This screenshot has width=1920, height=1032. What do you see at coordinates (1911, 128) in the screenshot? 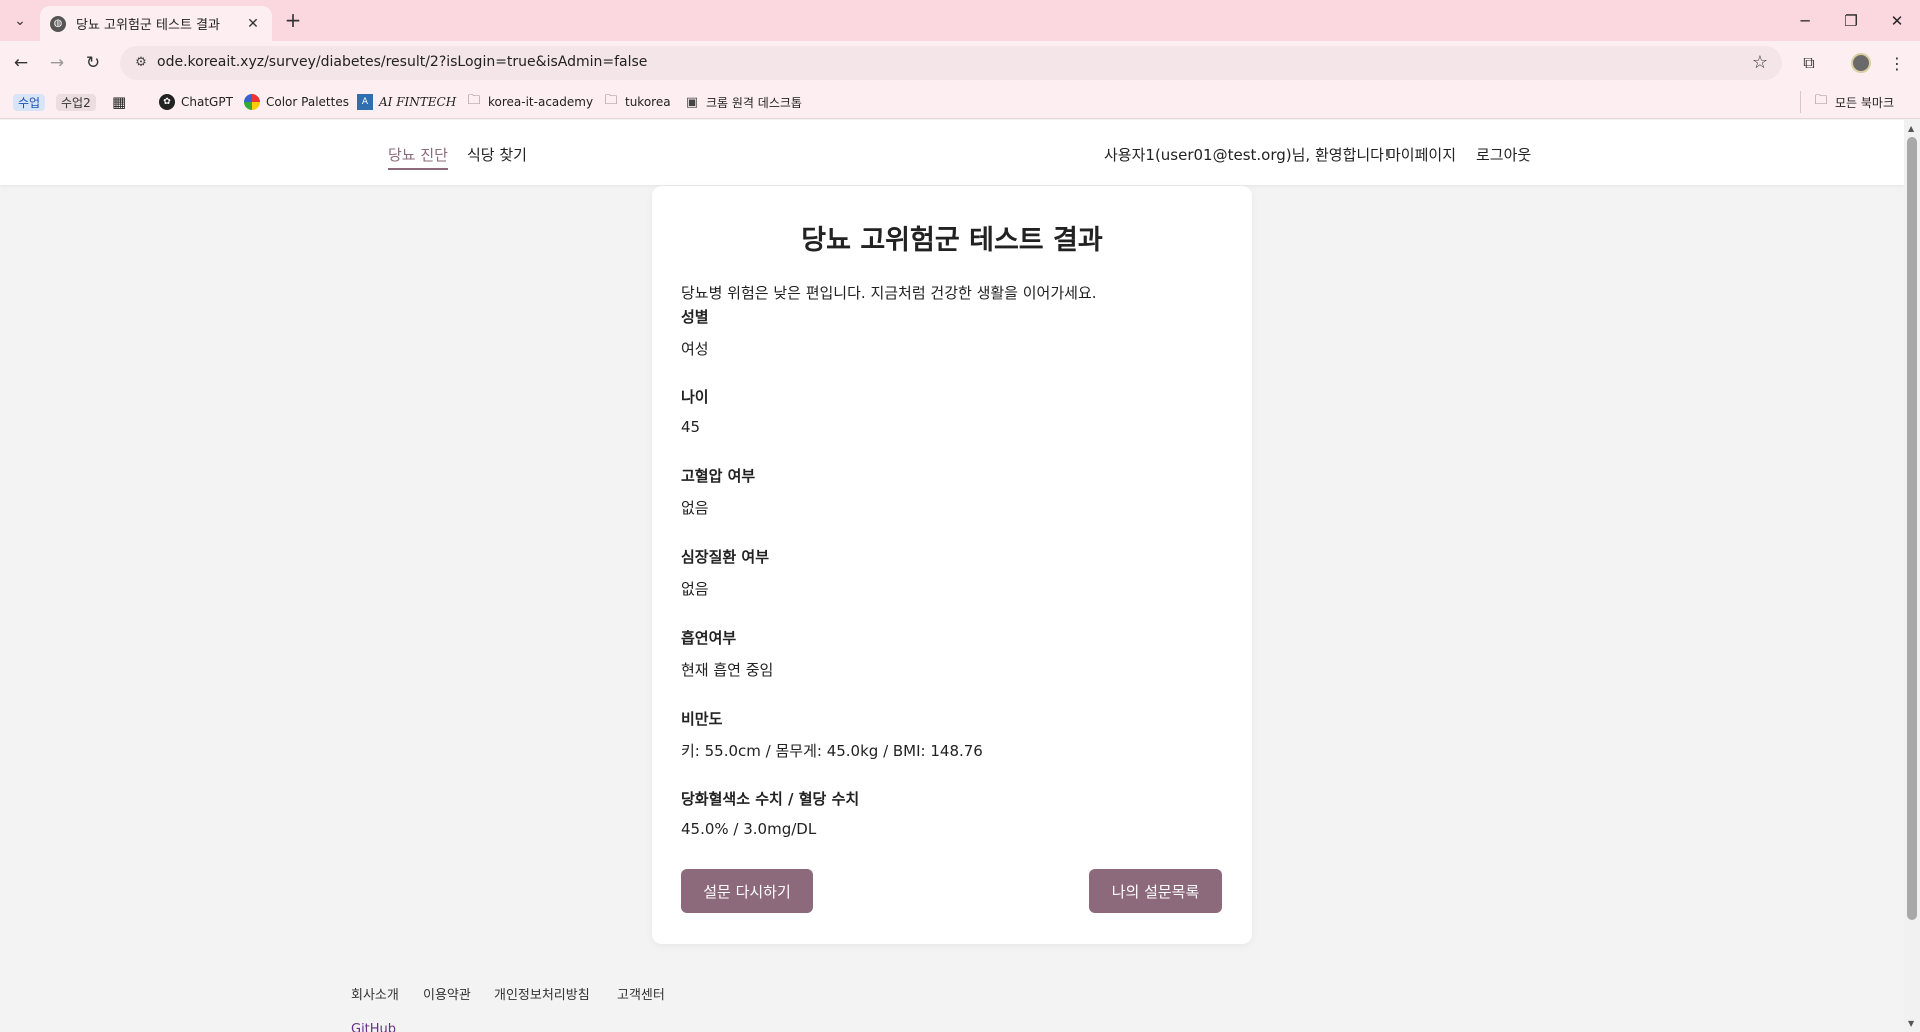
I see `scroll-up-arrow-icon: ▲` at bounding box center [1911, 128].